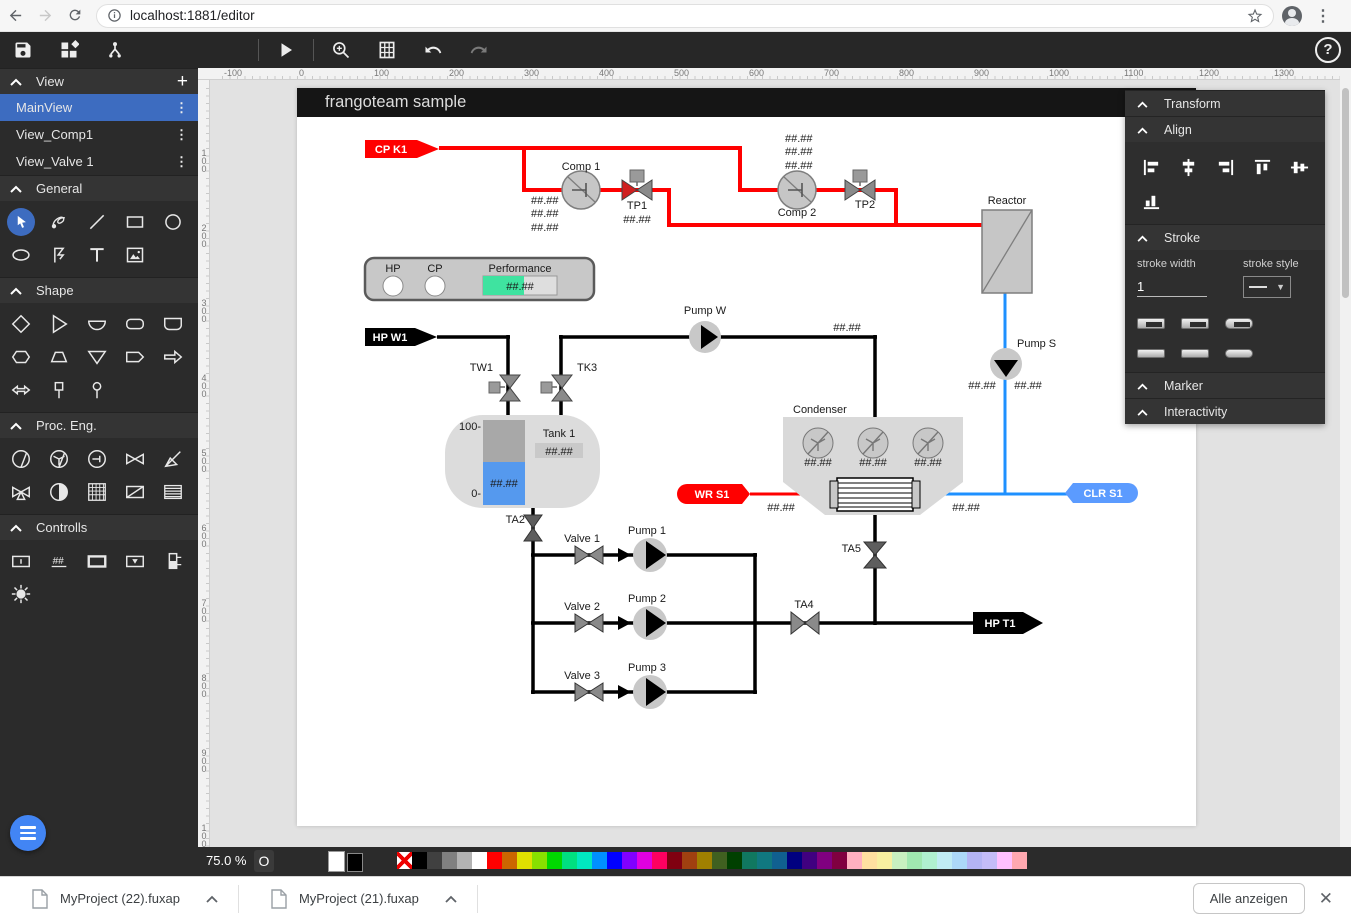 The height and width of the screenshot is (920, 1351). I want to click on run-button, so click(286, 50).